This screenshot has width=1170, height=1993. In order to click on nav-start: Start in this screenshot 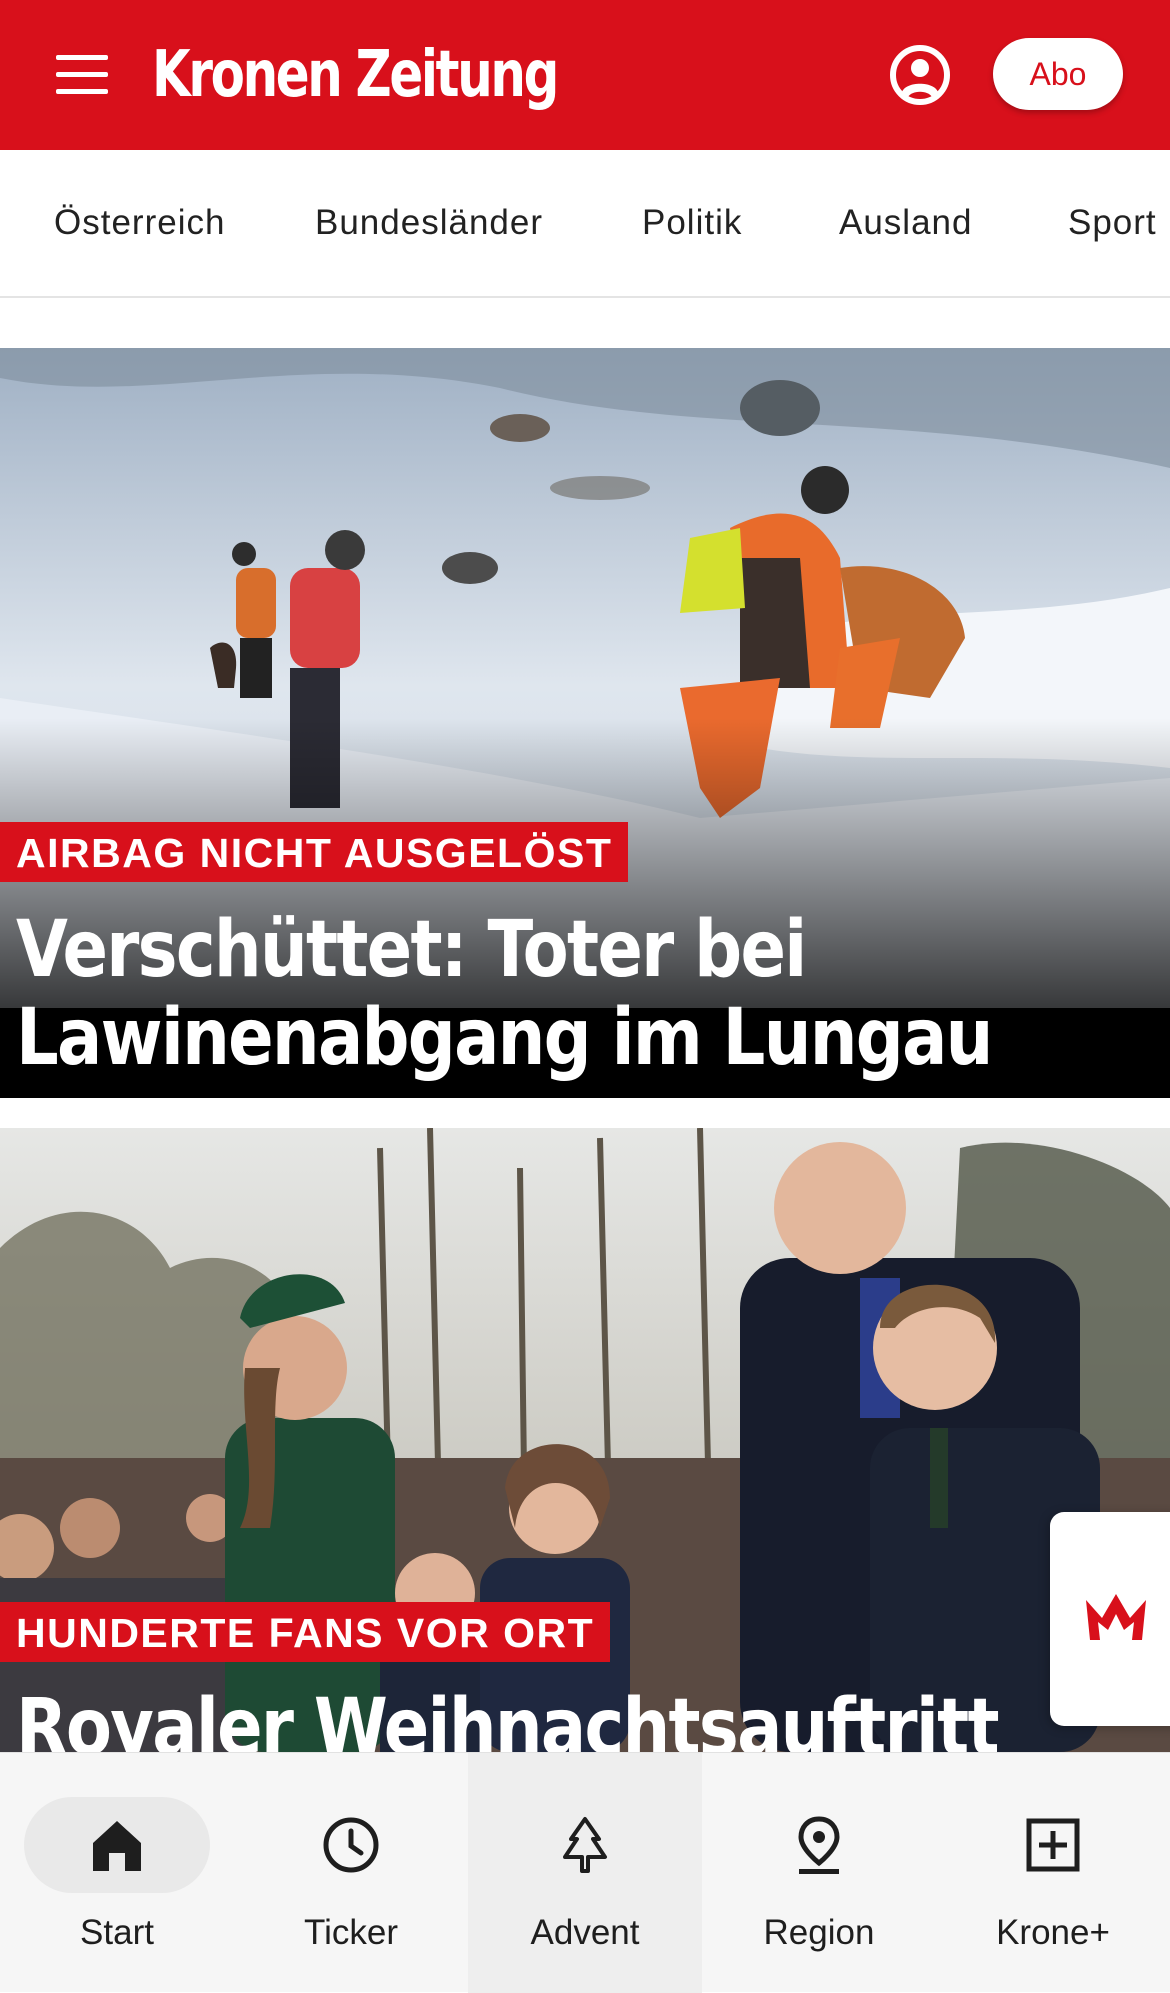, I will do `click(117, 1873)`.